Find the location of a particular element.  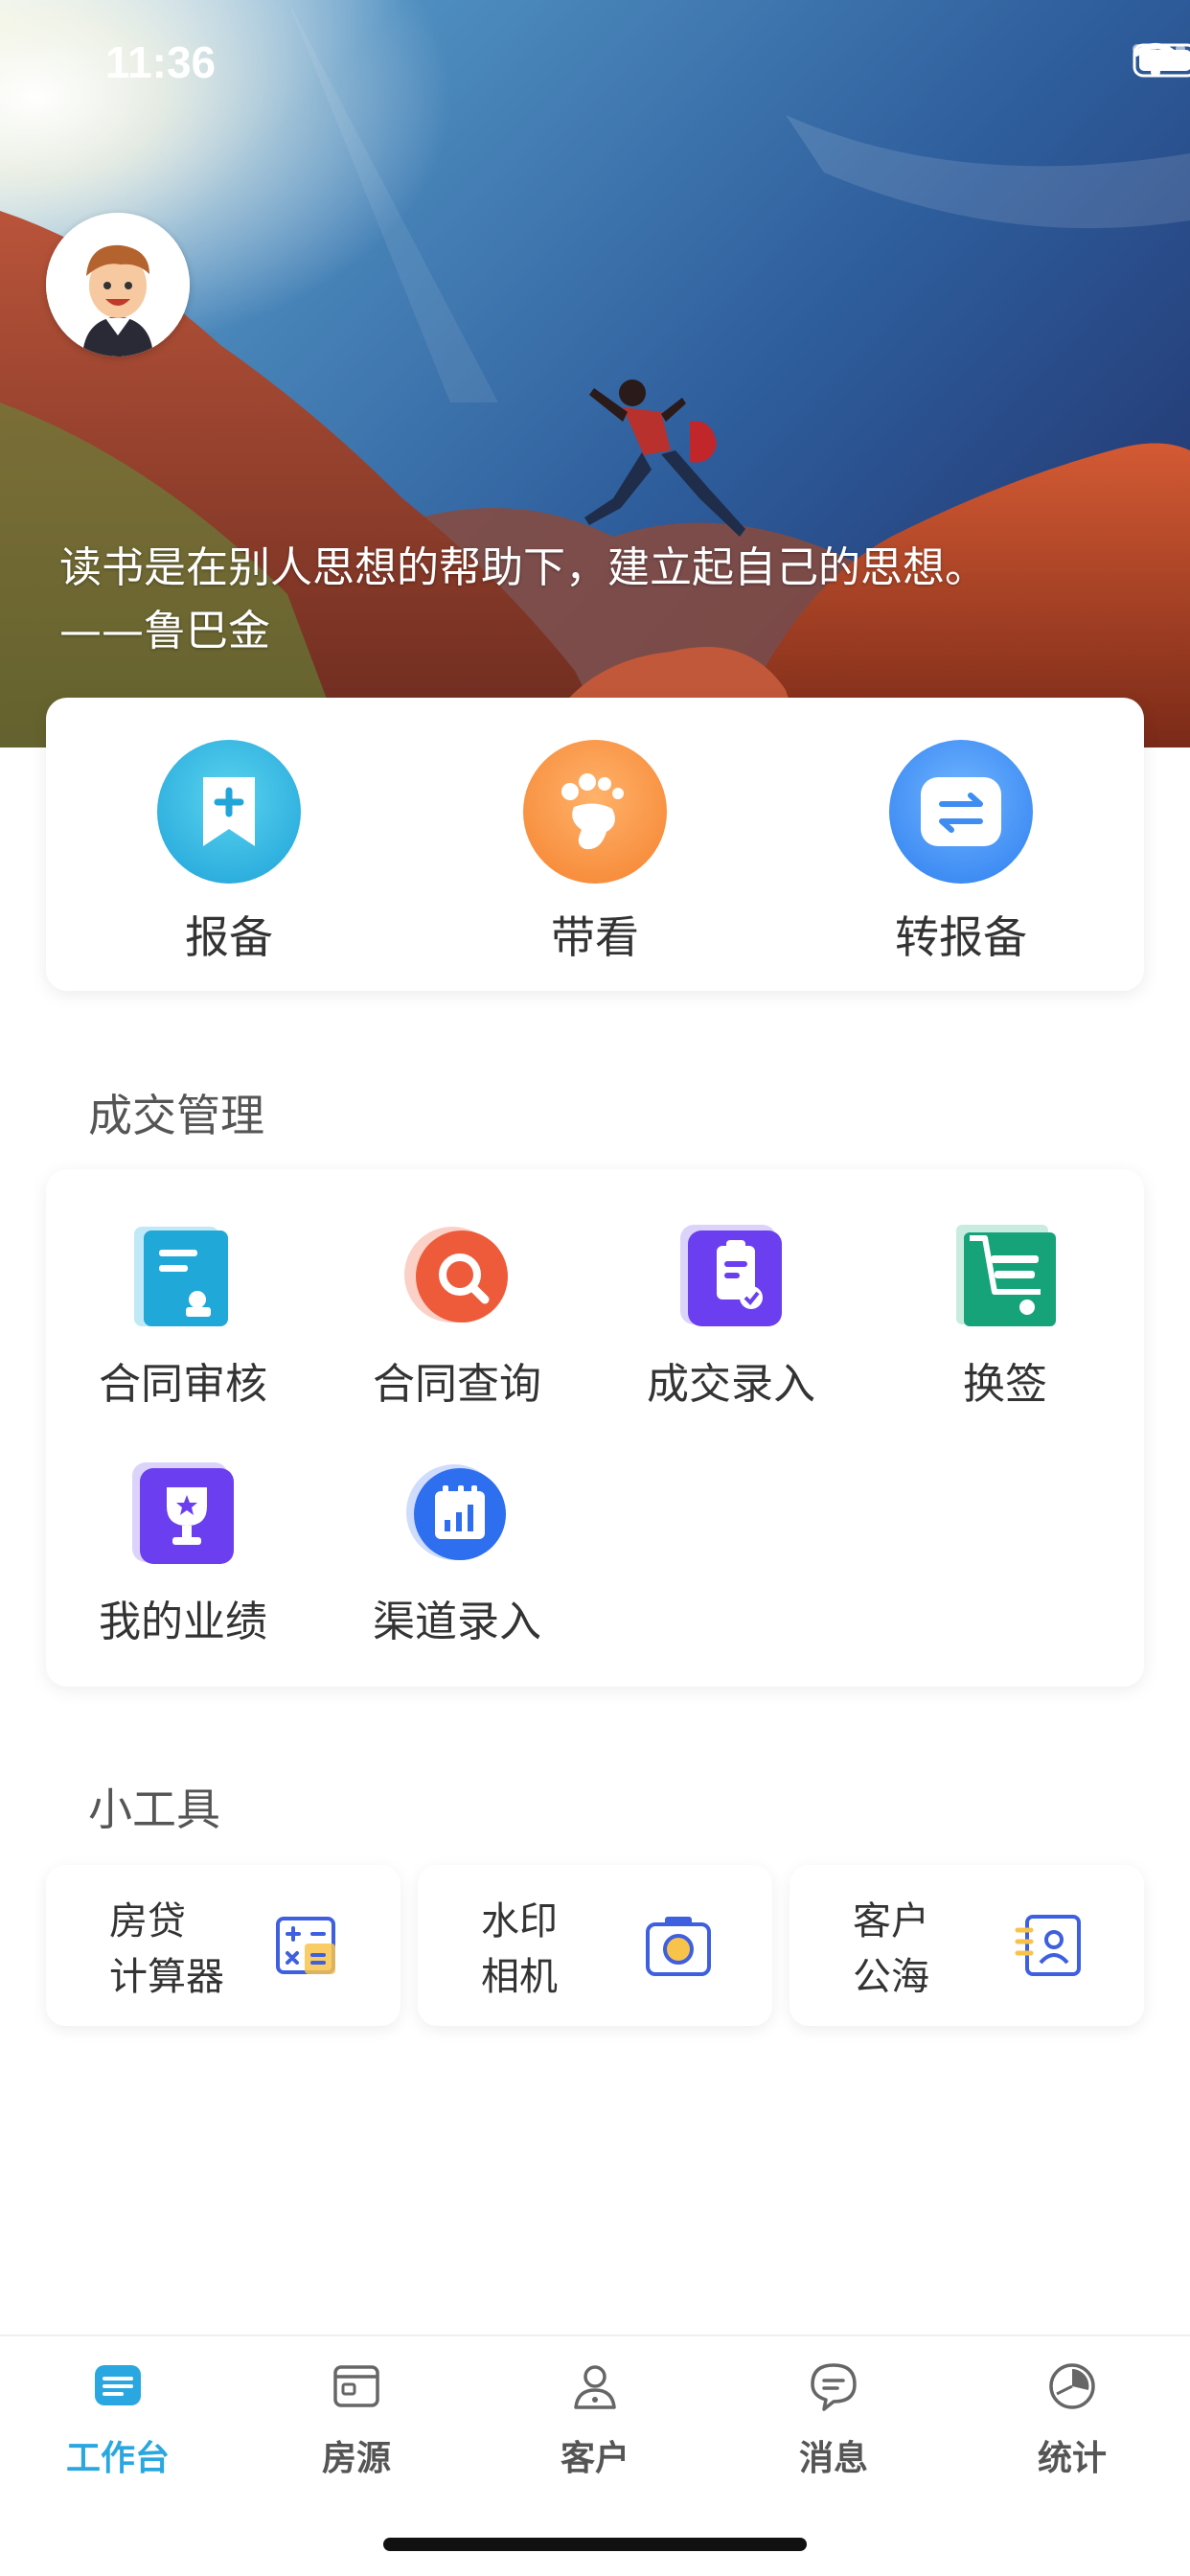

trophy-icon is located at coordinates (183, 1513).